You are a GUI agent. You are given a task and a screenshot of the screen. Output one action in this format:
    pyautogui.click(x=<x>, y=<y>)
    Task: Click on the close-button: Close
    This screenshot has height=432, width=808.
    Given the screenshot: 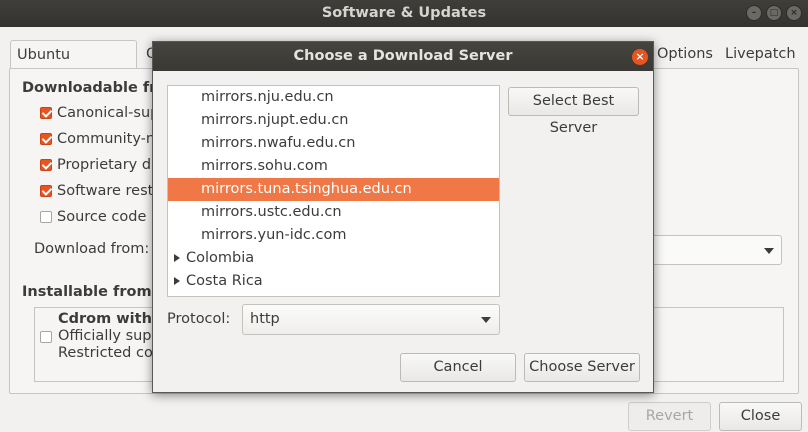 What is the action you would take?
    pyautogui.click(x=760, y=416)
    